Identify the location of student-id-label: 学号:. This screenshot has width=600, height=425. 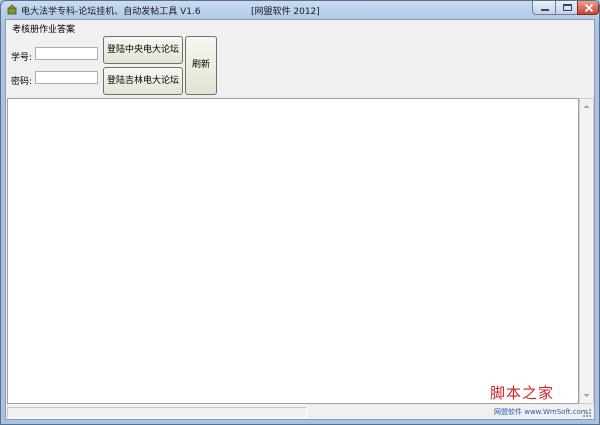
(22, 58).